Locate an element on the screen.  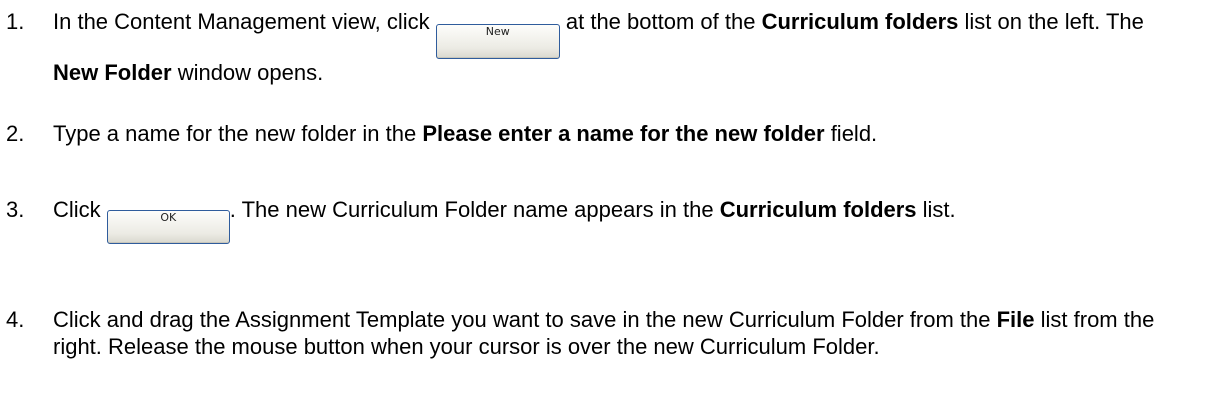
new-button: New is located at coordinates (497, 41).